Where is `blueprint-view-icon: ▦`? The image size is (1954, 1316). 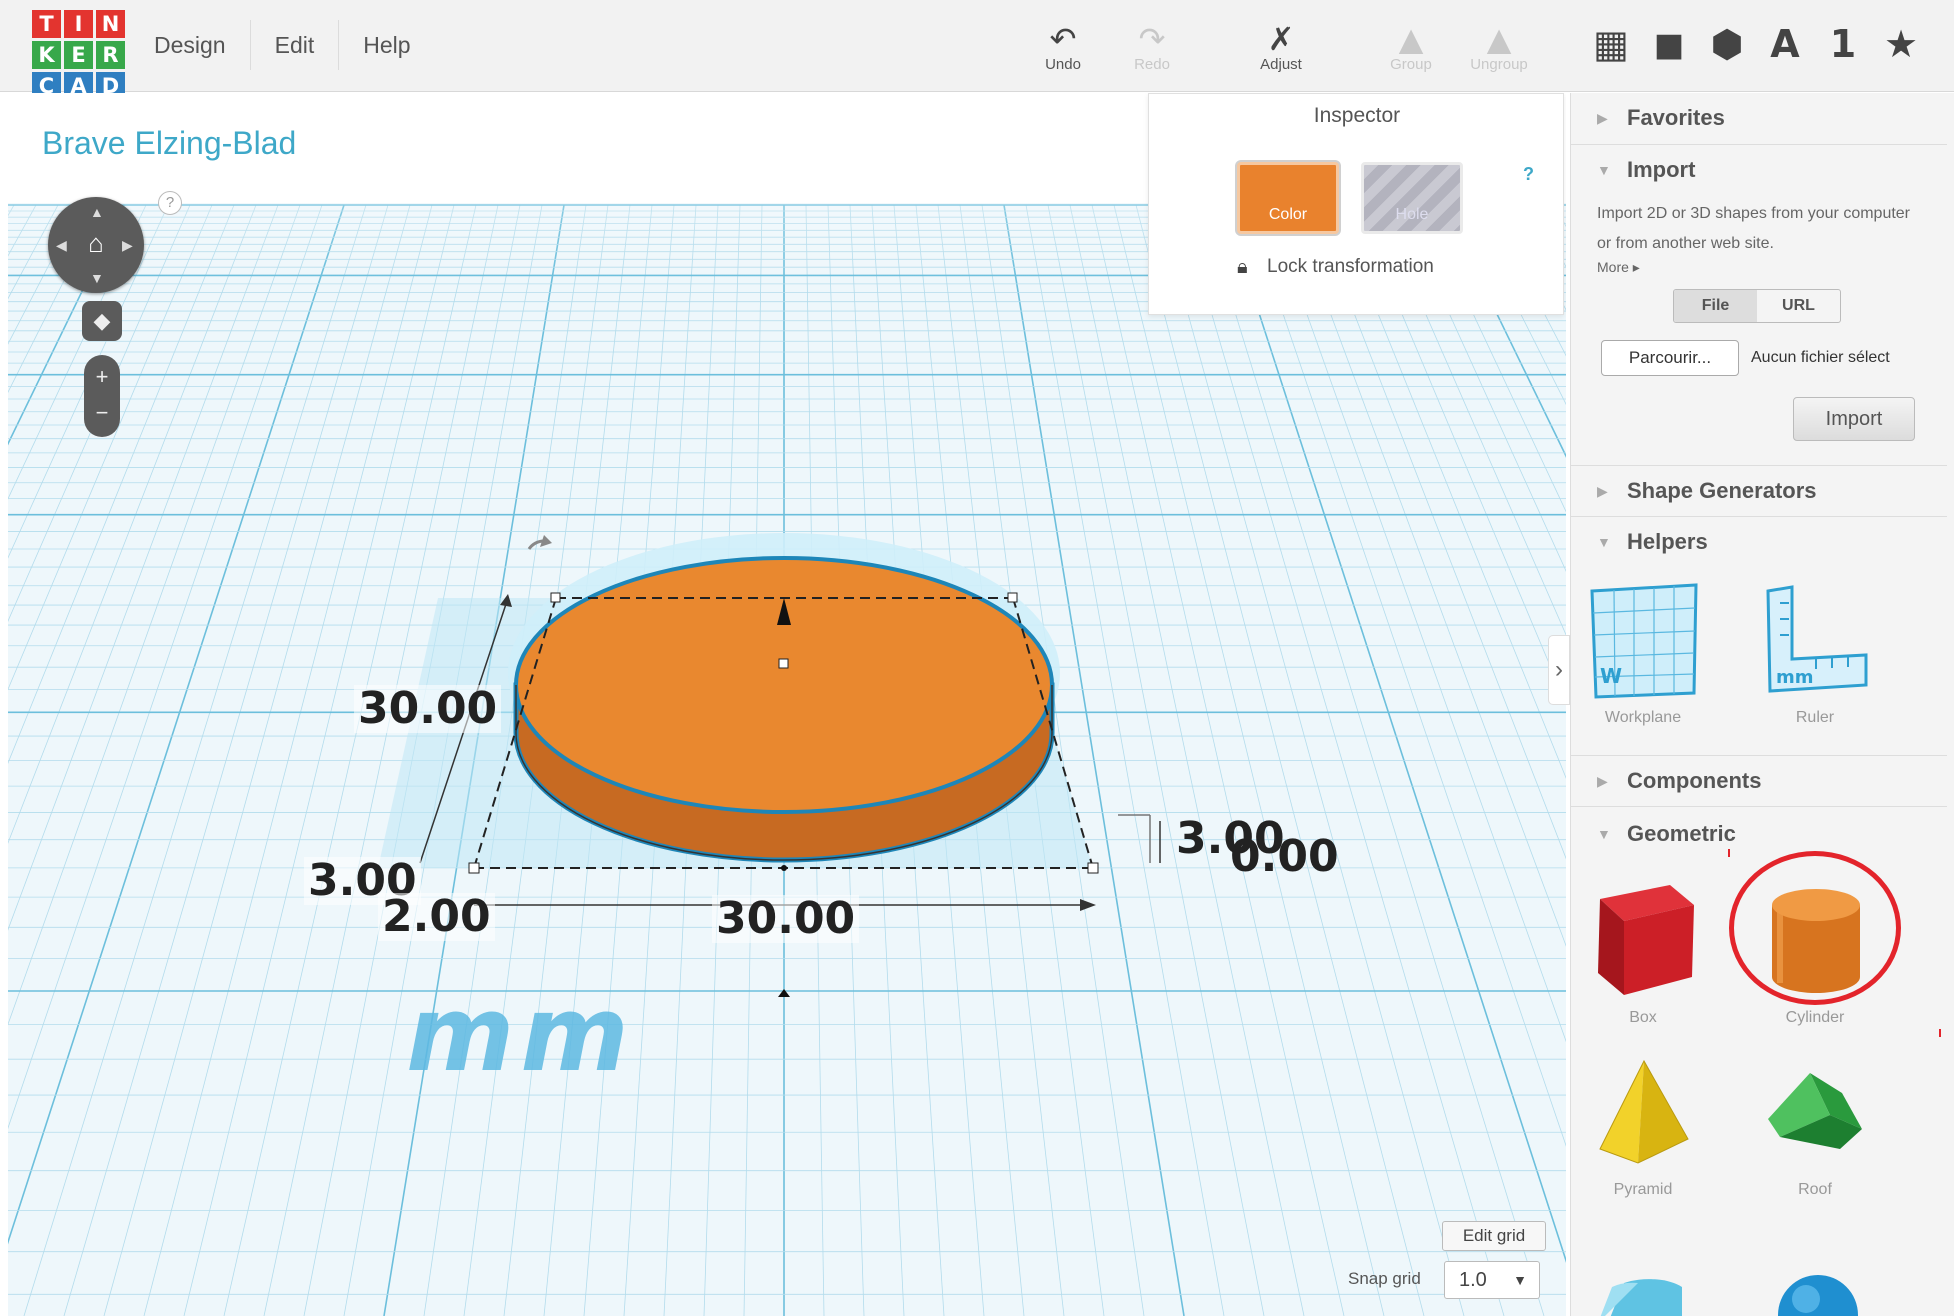 blueprint-view-icon: ▦ is located at coordinates (1611, 44).